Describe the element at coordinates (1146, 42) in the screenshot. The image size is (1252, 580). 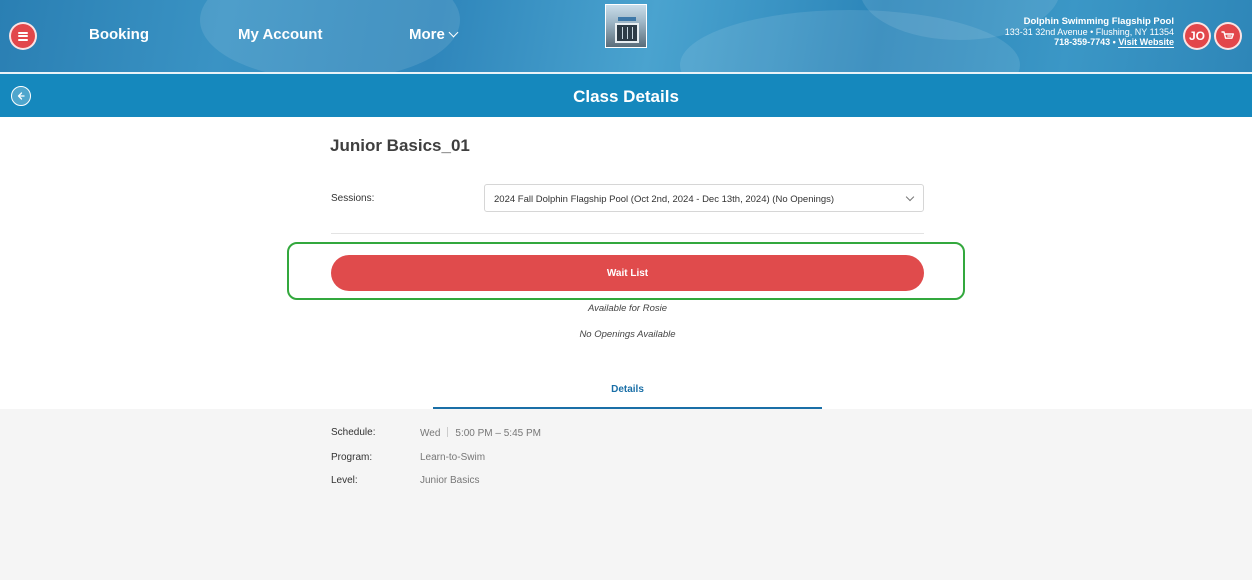
I see `visit-website-link: Visit Website` at that location.